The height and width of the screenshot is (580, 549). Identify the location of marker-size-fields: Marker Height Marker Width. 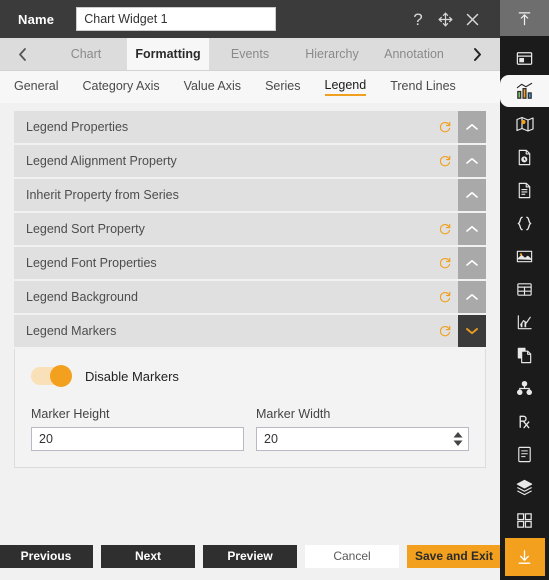
(250, 429).